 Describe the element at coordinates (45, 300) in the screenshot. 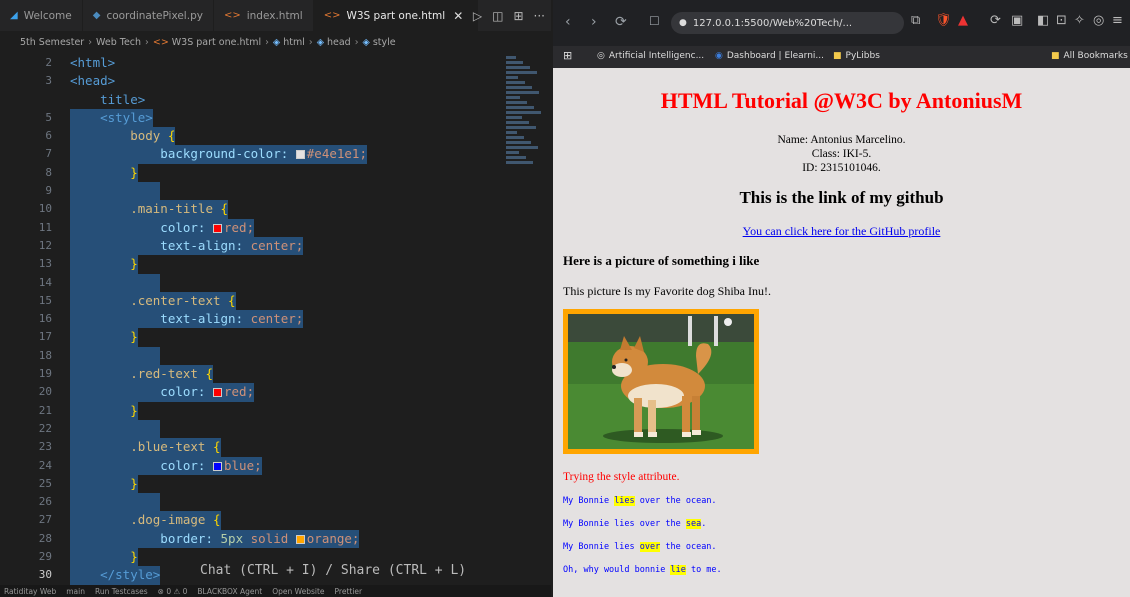

I see `line-number: 15` at that location.